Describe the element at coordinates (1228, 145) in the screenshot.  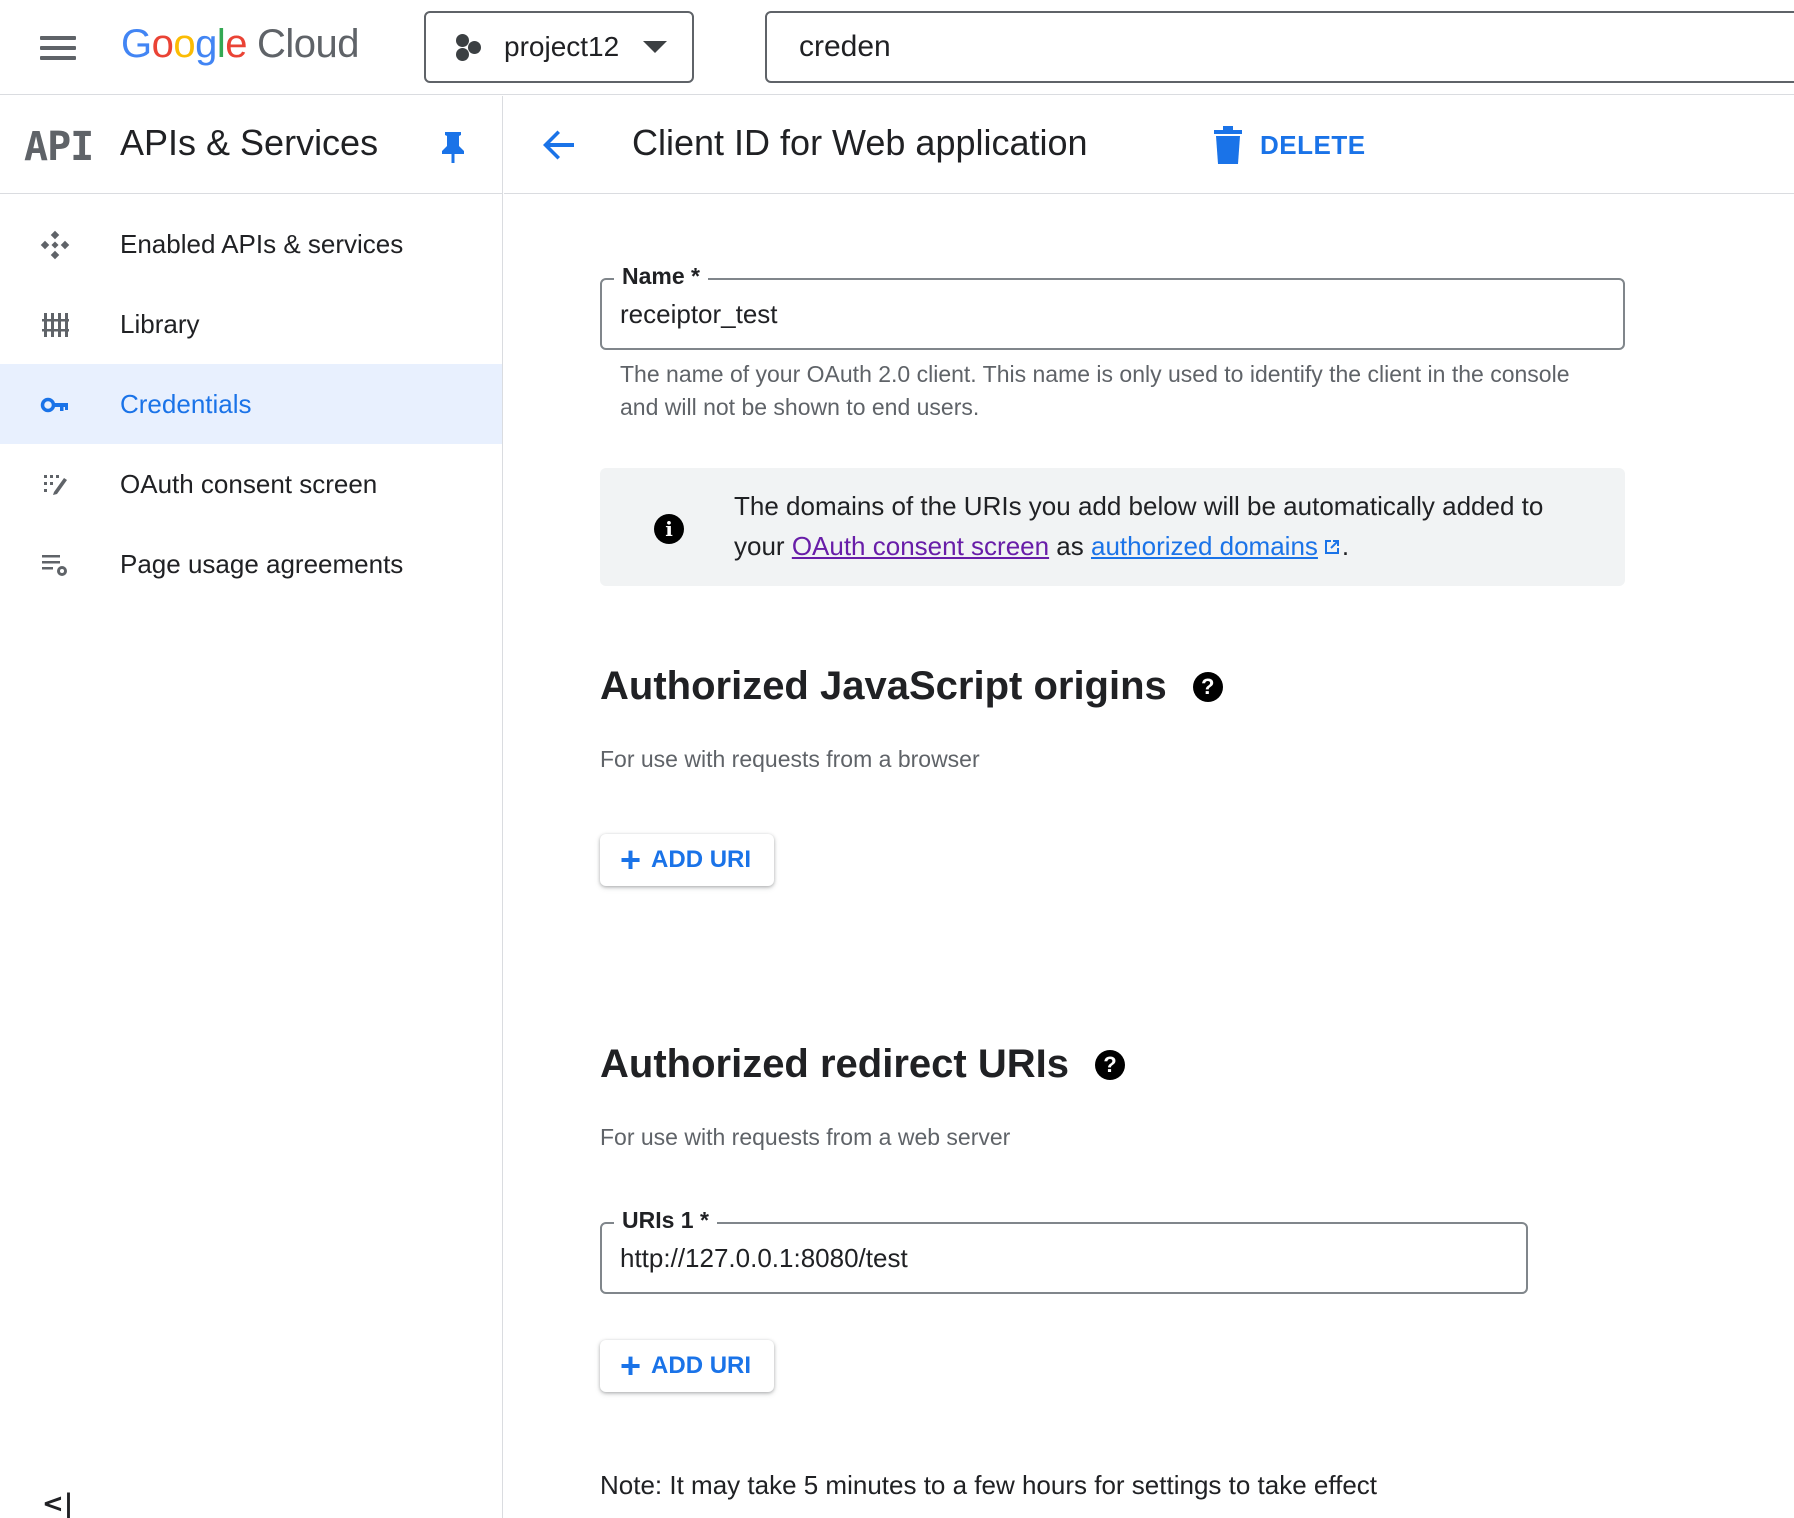
I see `trash-icon` at that location.